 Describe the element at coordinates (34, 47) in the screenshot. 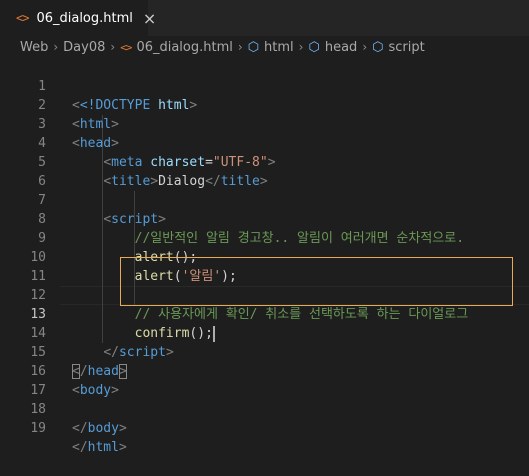

I see `breadcrumb-item-web: Web` at that location.